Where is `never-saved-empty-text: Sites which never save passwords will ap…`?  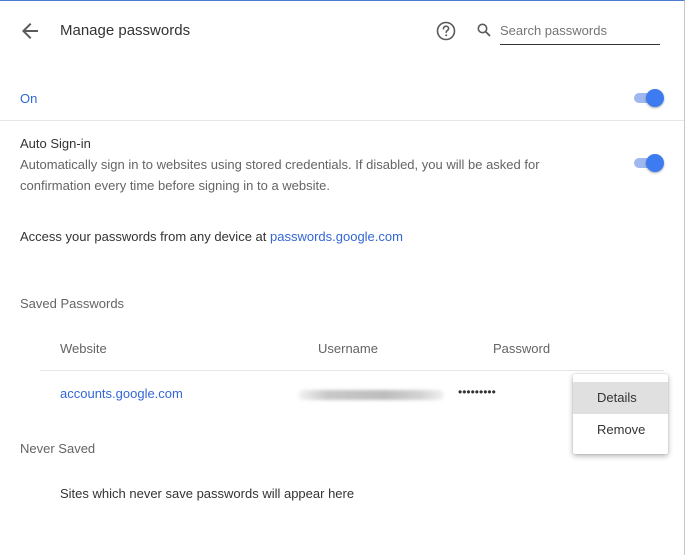 never-saved-empty-text: Sites which never save passwords will ap… is located at coordinates (207, 493).